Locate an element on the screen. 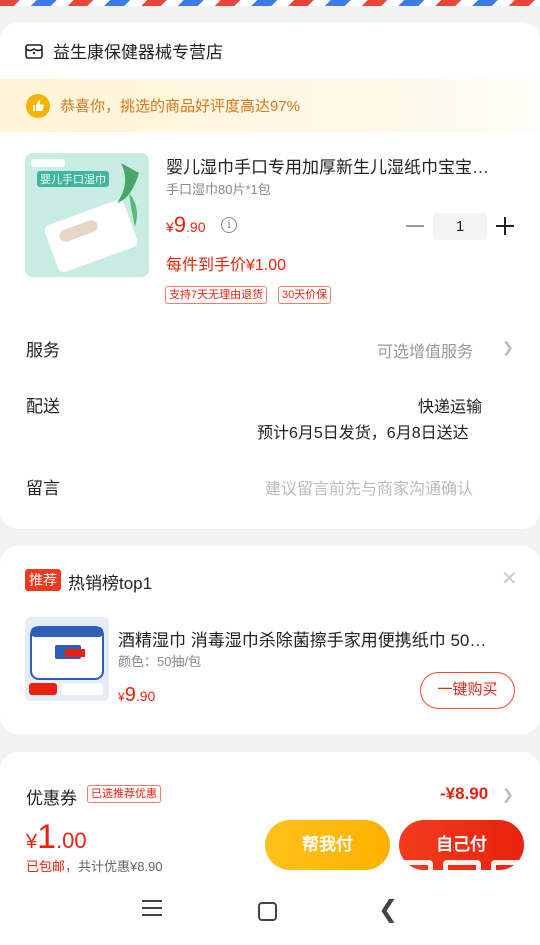  delivery-label: 配送 is located at coordinates (43, 406).